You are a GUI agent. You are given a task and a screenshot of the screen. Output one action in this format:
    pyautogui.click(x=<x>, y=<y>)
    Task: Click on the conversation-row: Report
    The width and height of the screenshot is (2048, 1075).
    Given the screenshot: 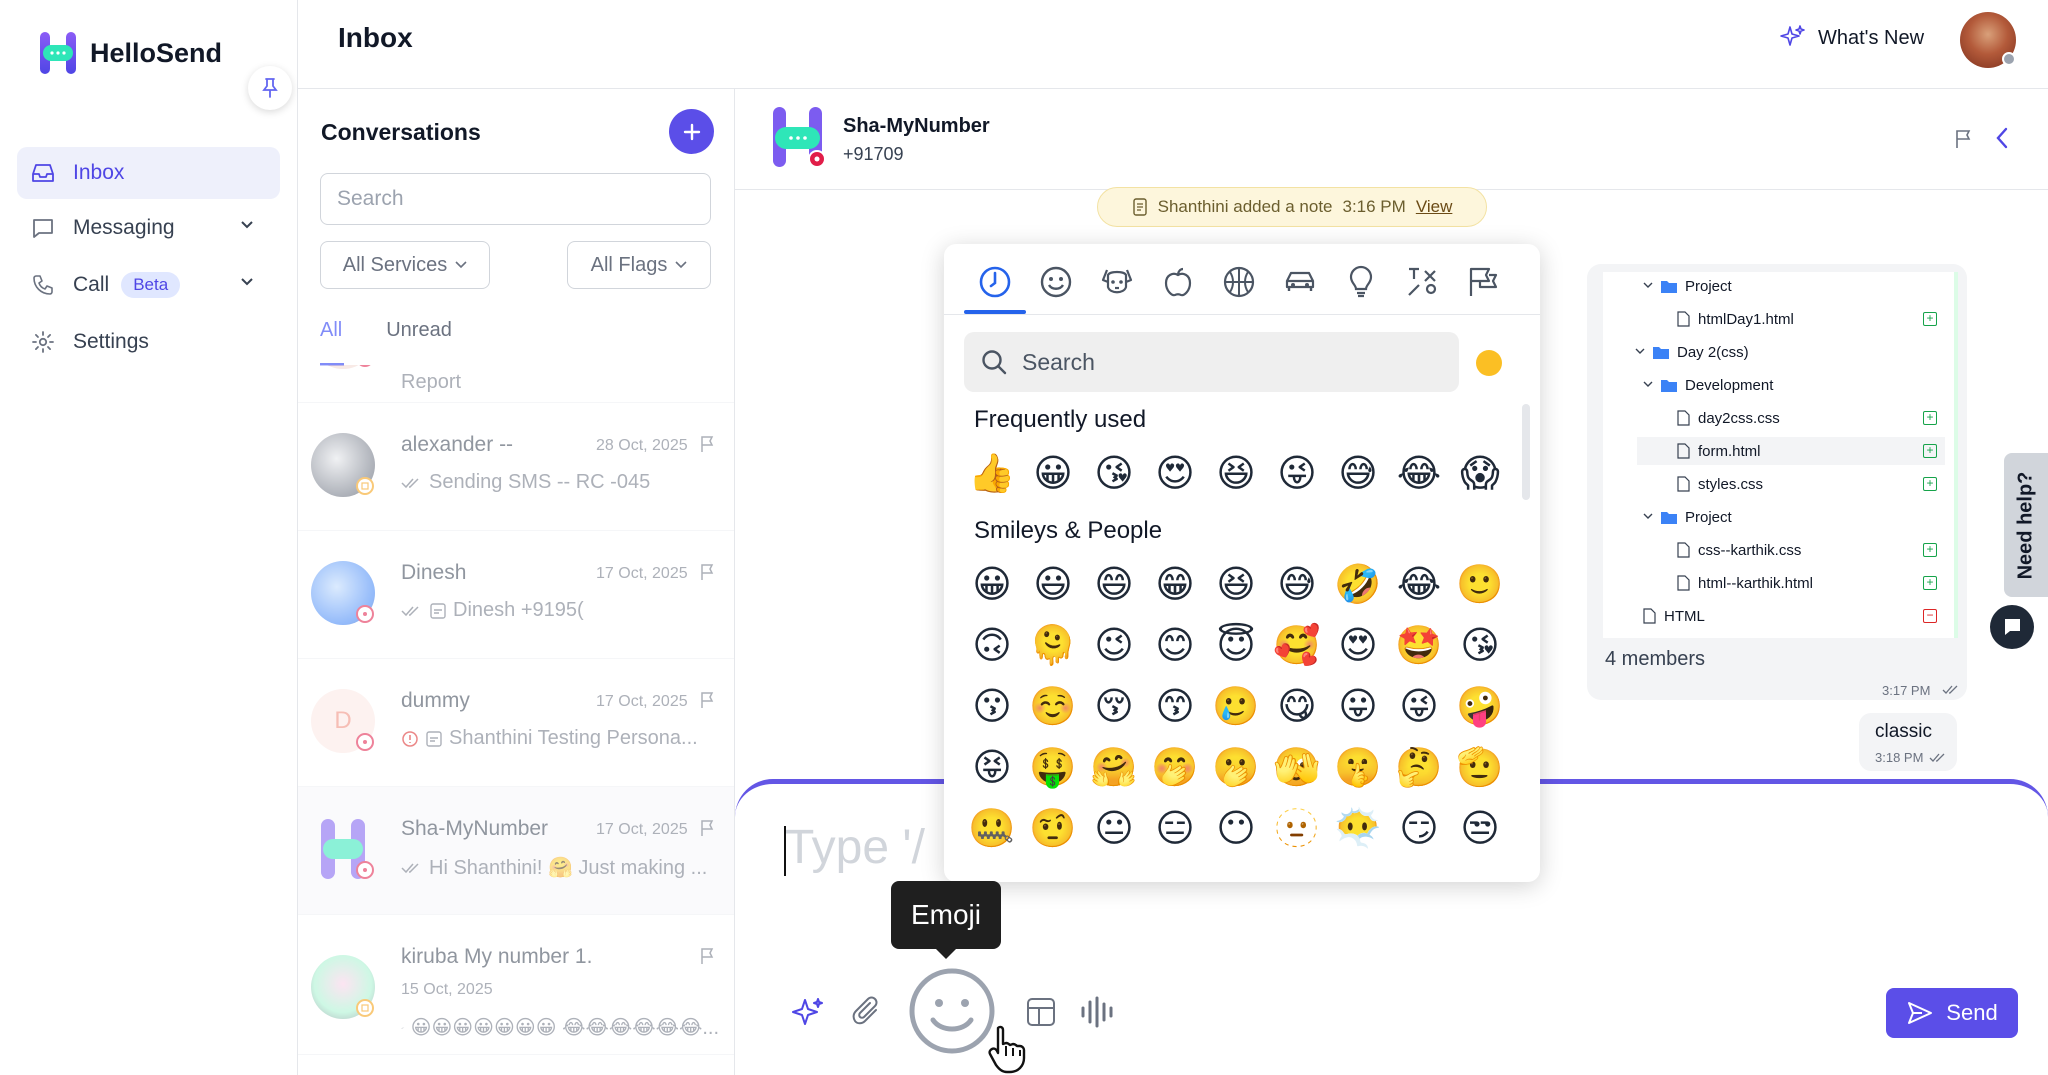 What is the action you would take?
    pyautogui.click(x=516, y=384)
    